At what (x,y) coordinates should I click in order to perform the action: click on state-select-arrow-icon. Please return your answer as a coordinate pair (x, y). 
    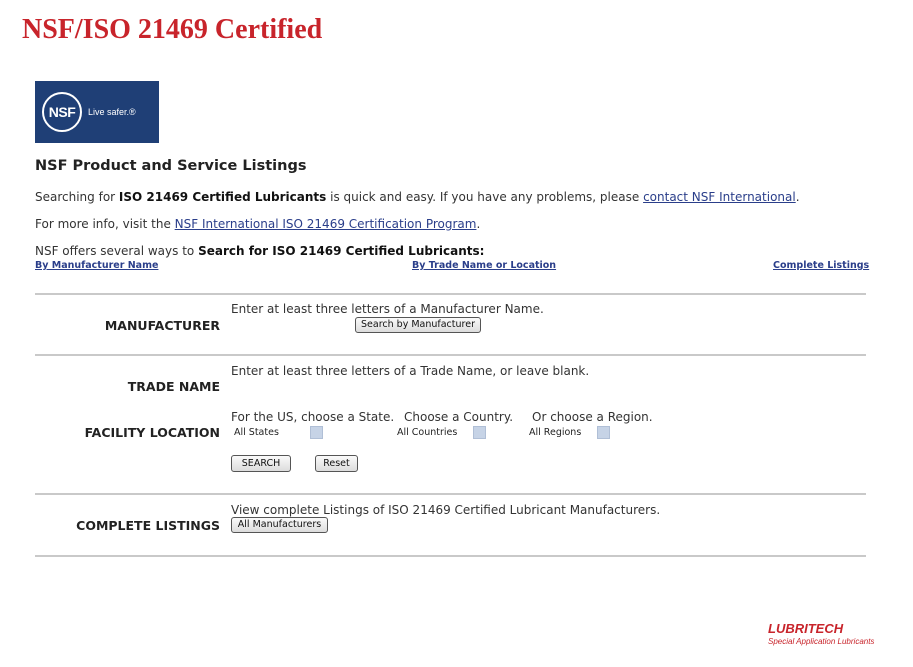
    Looking at the image, I should click on (316, 432).